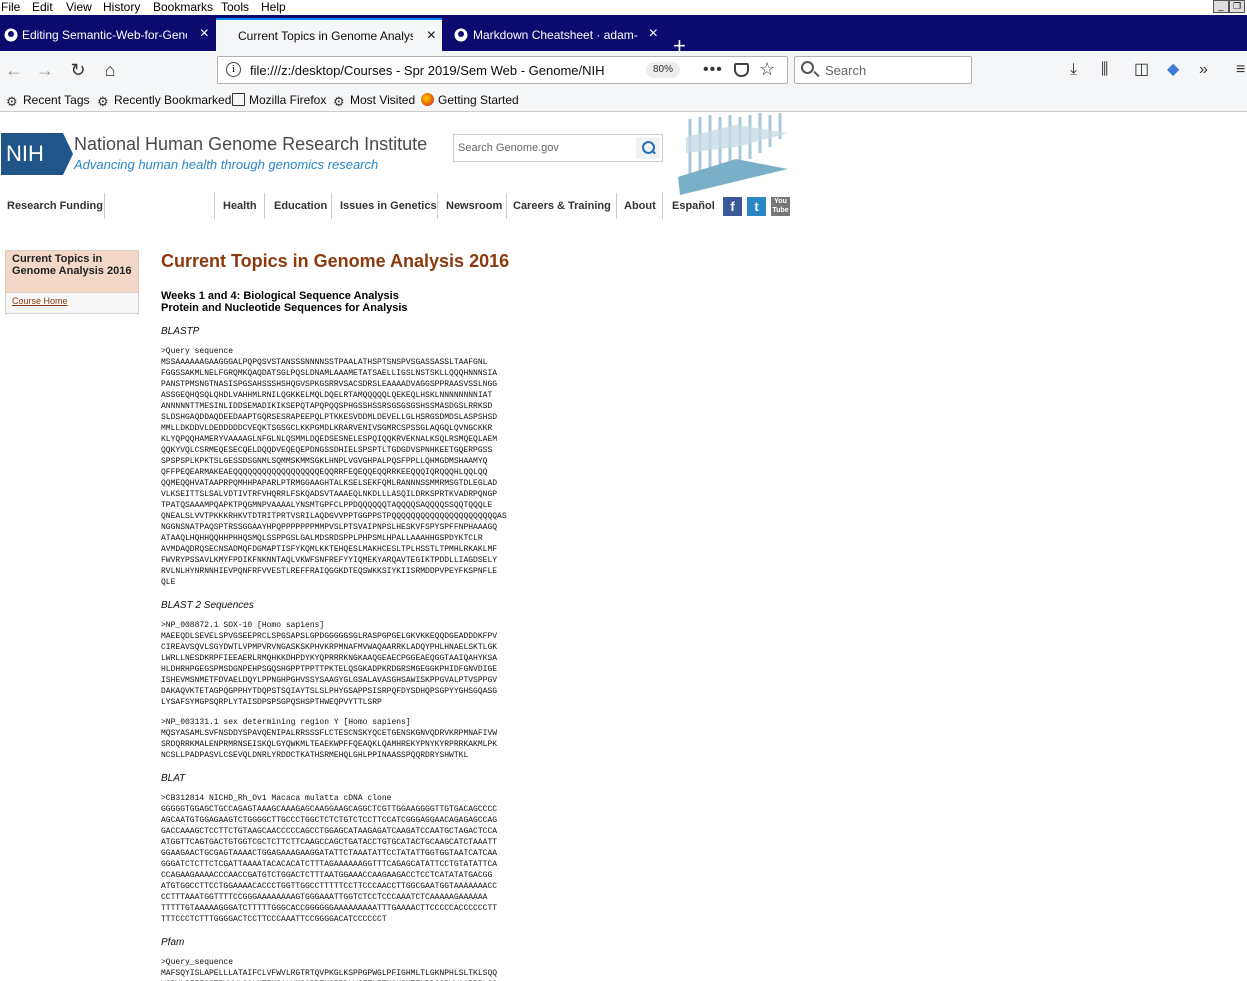 This screenshot has height=981, width=1247. What do you see at coordinates (478, 100) in the screenshot?
I see `bookmark-label: Getting Started` at bounding box center [478, 100].